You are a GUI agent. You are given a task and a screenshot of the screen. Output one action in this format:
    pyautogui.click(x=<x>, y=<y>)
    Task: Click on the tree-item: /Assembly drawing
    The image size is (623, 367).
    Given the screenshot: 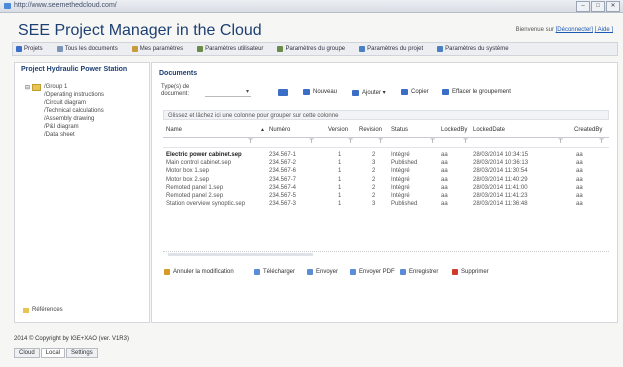 What is the action you would take?
    pyautogui.click(x=64, y=119)
    